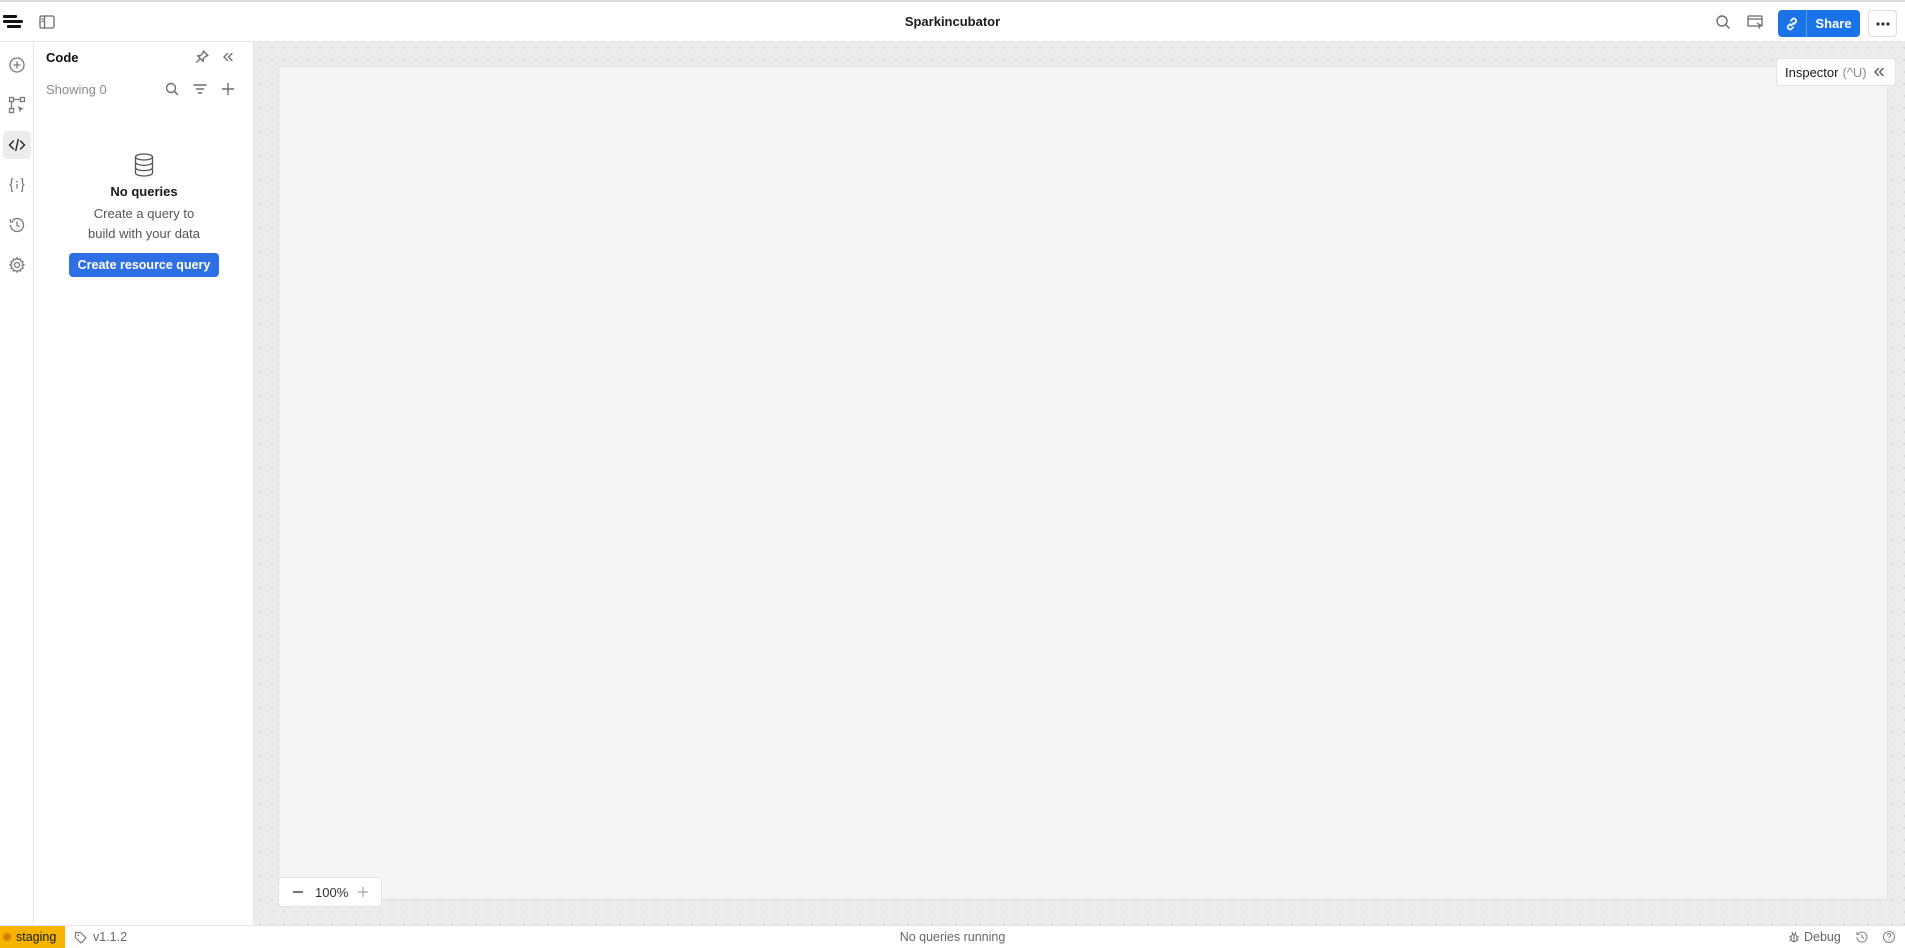  Describe the element at coordinates (143, 223) in the screenshot. I see `empty-description: Create a query to build with your data` at that location.